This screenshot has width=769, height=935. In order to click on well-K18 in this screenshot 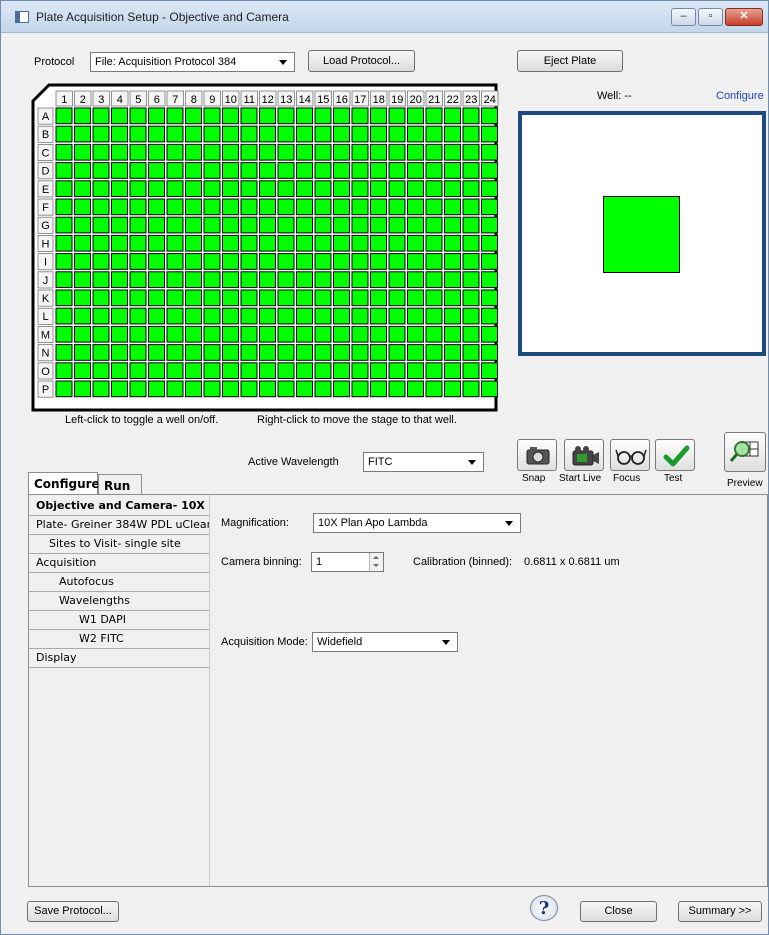, I will do `click(378, 298)`.